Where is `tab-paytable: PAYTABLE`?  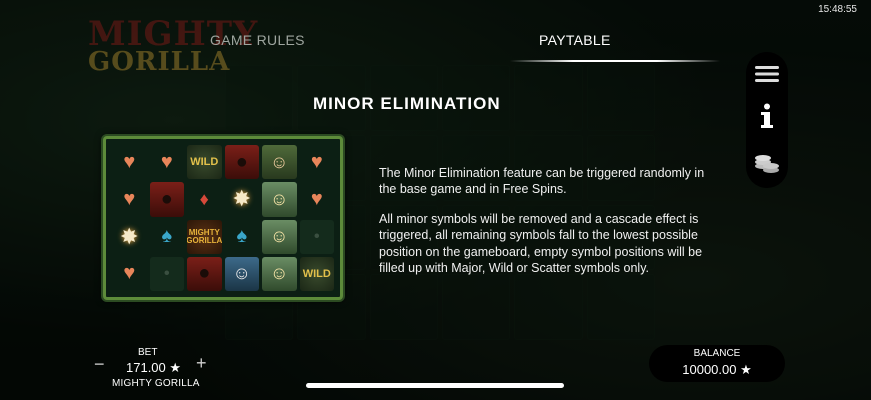
tab-paytable: PAYTABLE is located at coordinates (575, 40).